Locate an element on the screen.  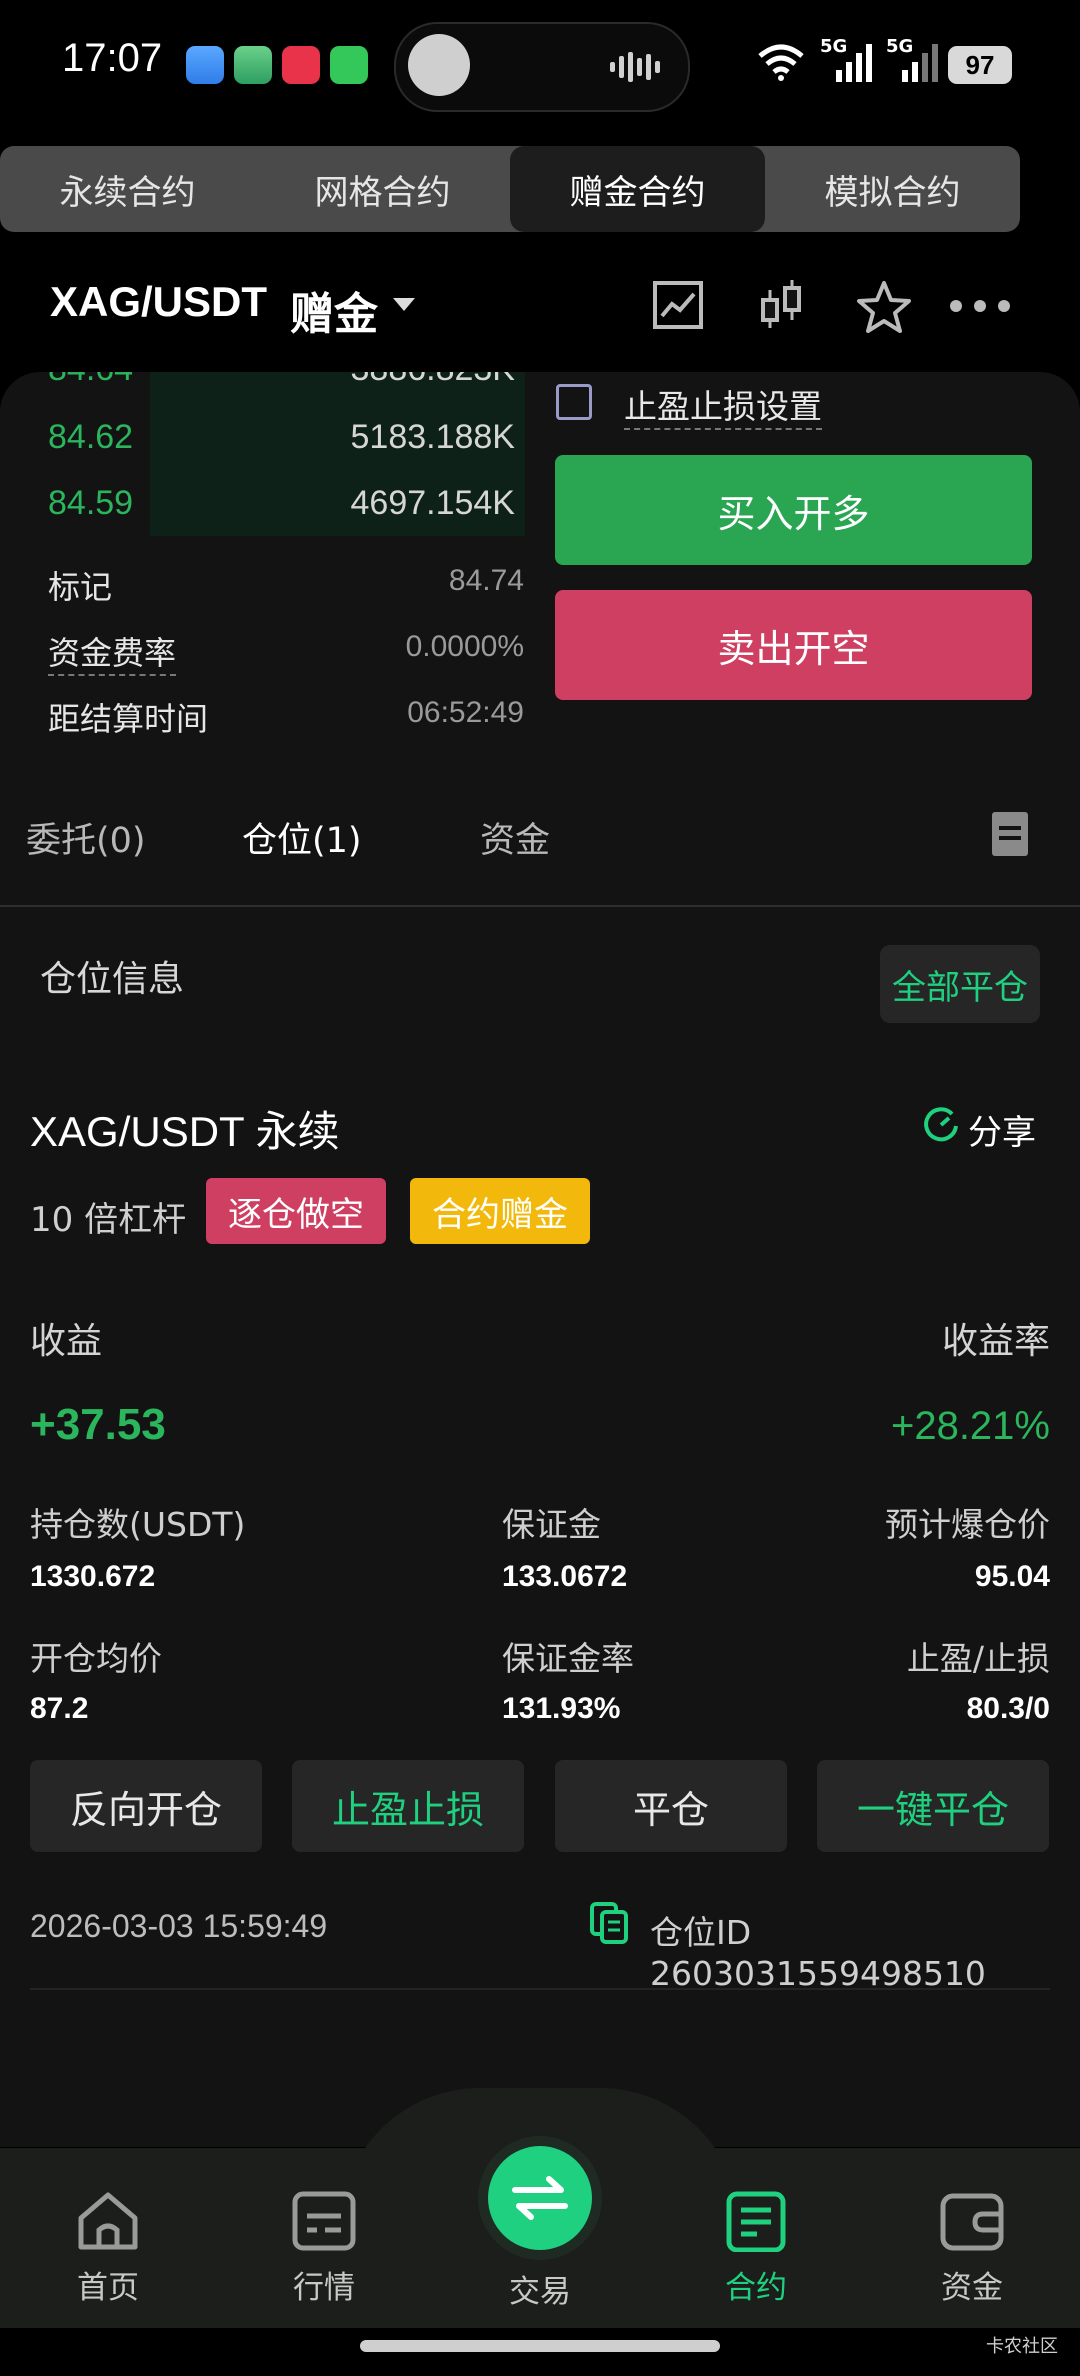
nav-contract: 合约 is located at coordinates (756, 2248).